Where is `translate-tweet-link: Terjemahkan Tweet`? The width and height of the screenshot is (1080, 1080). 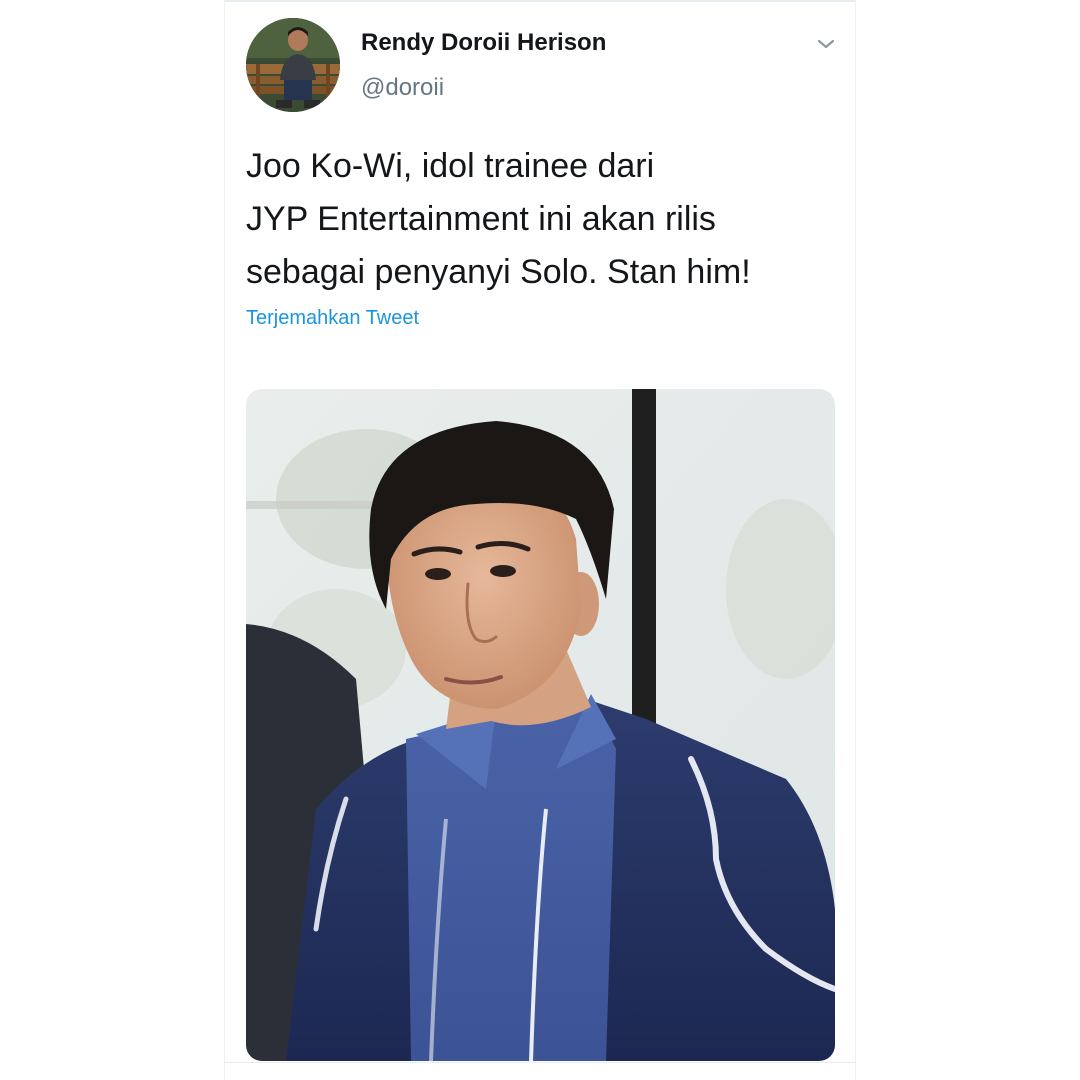
translate-tweet-link: Terjemahkan Tweet is located at coordinates (332, 318).